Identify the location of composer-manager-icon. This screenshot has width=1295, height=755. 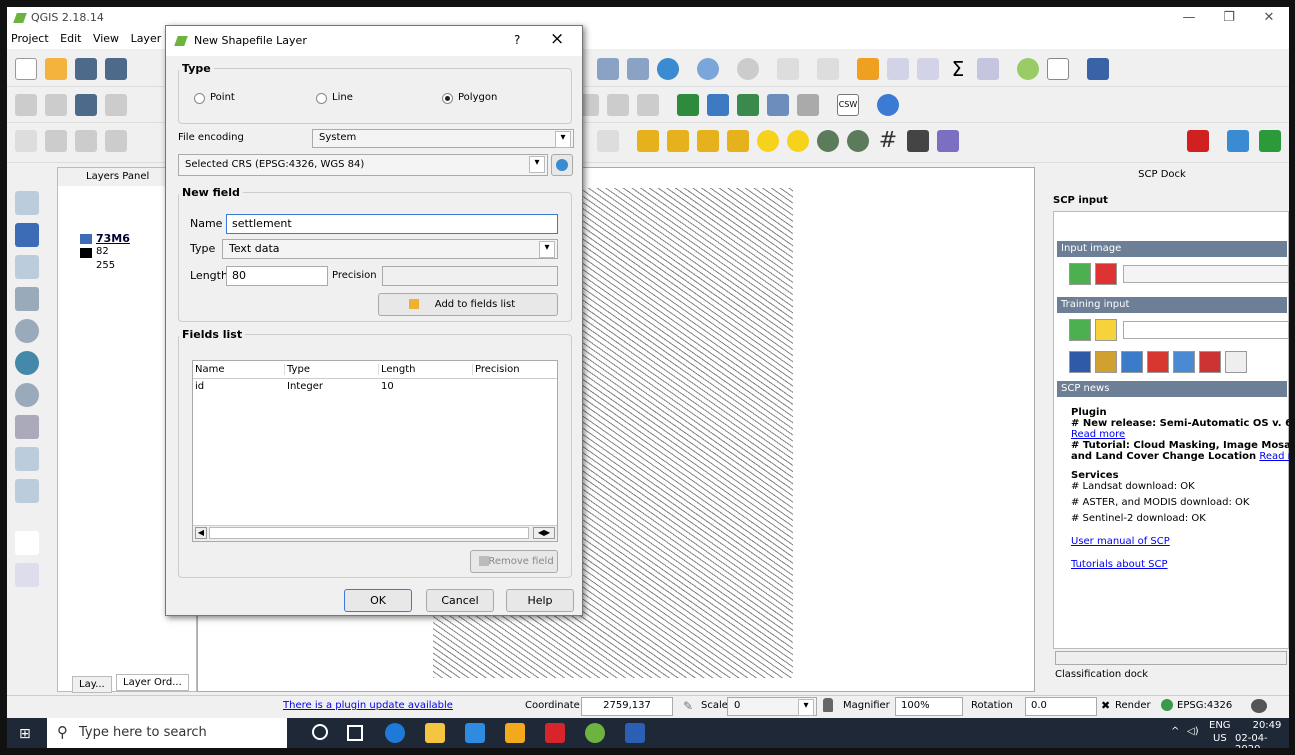
(638, 69).